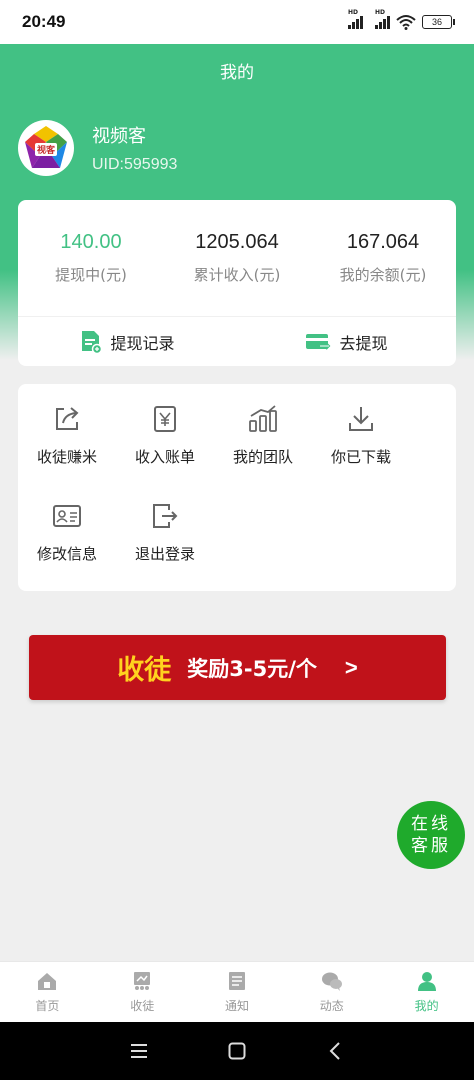 The height and width of the screenshot is (1080, 474). I want to click on tab-label: 通知, so click(236, 1006).